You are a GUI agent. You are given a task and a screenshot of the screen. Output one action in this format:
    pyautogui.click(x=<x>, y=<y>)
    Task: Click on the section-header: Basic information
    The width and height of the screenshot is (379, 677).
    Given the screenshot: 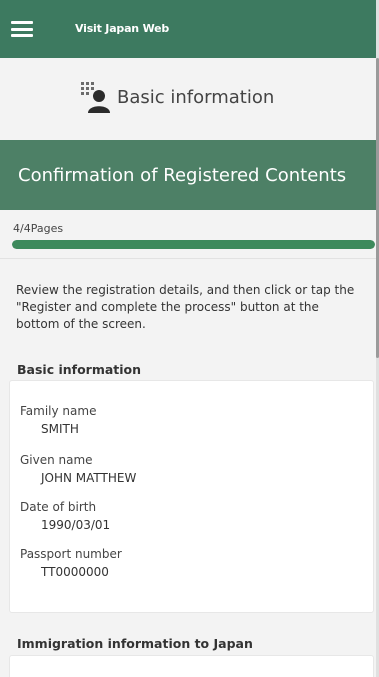 What is the action you would take?
    pyautogui.click(x=188, y=99)
    